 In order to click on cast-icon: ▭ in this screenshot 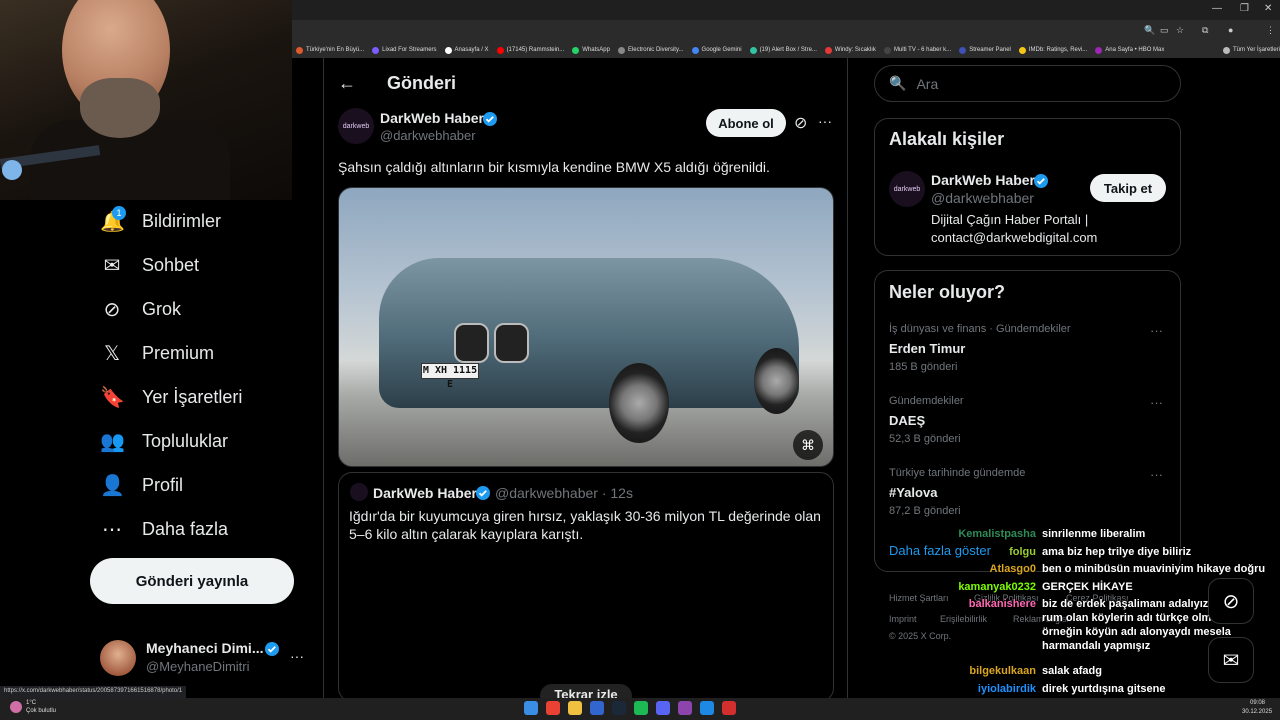, I will do `click(1164, 30)`.